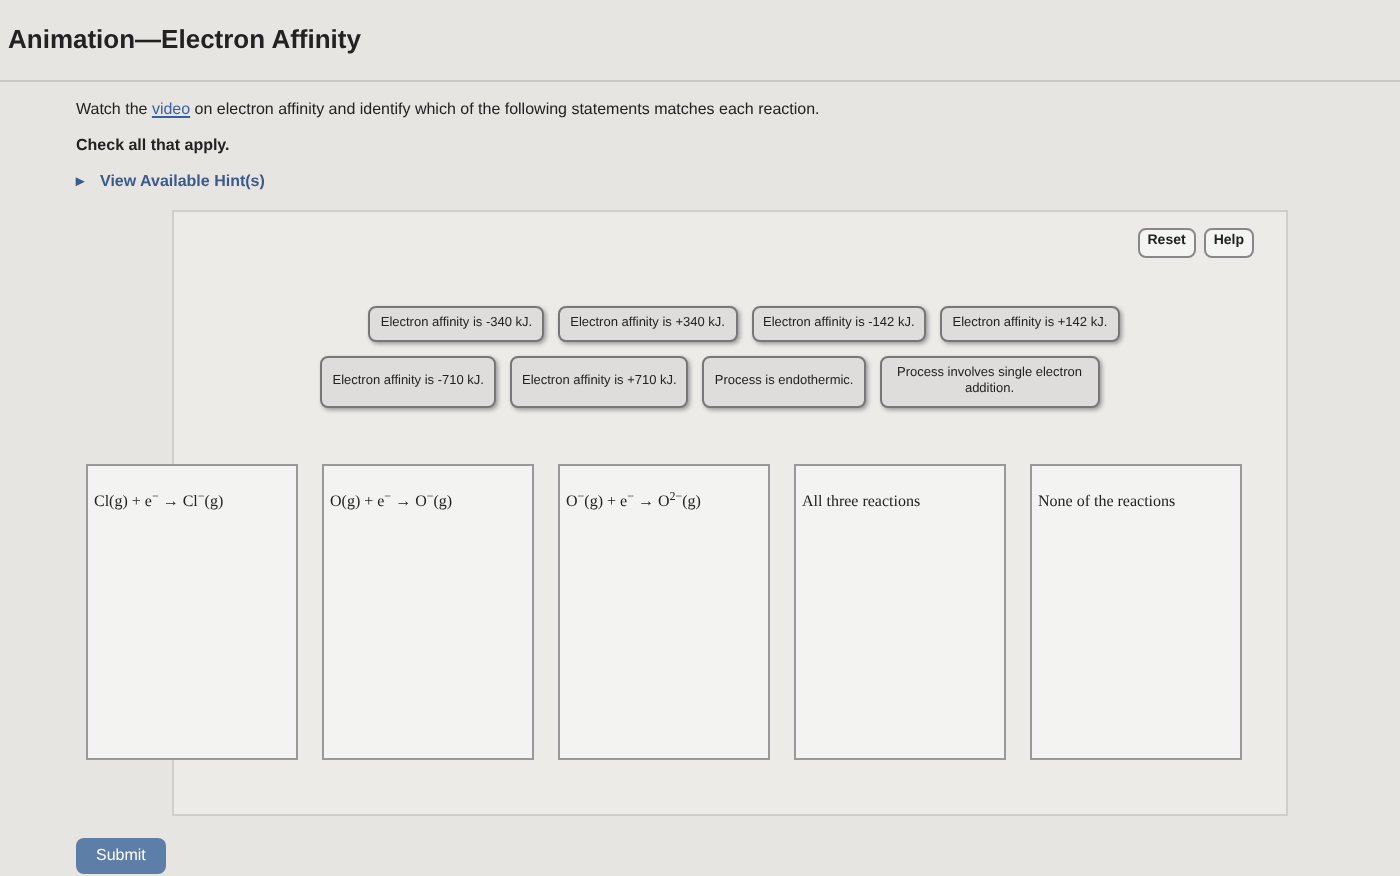 The height and width of the screenshot is (876, 1400). I want to click on drop-zone: All three reactions, so click(900, 611).